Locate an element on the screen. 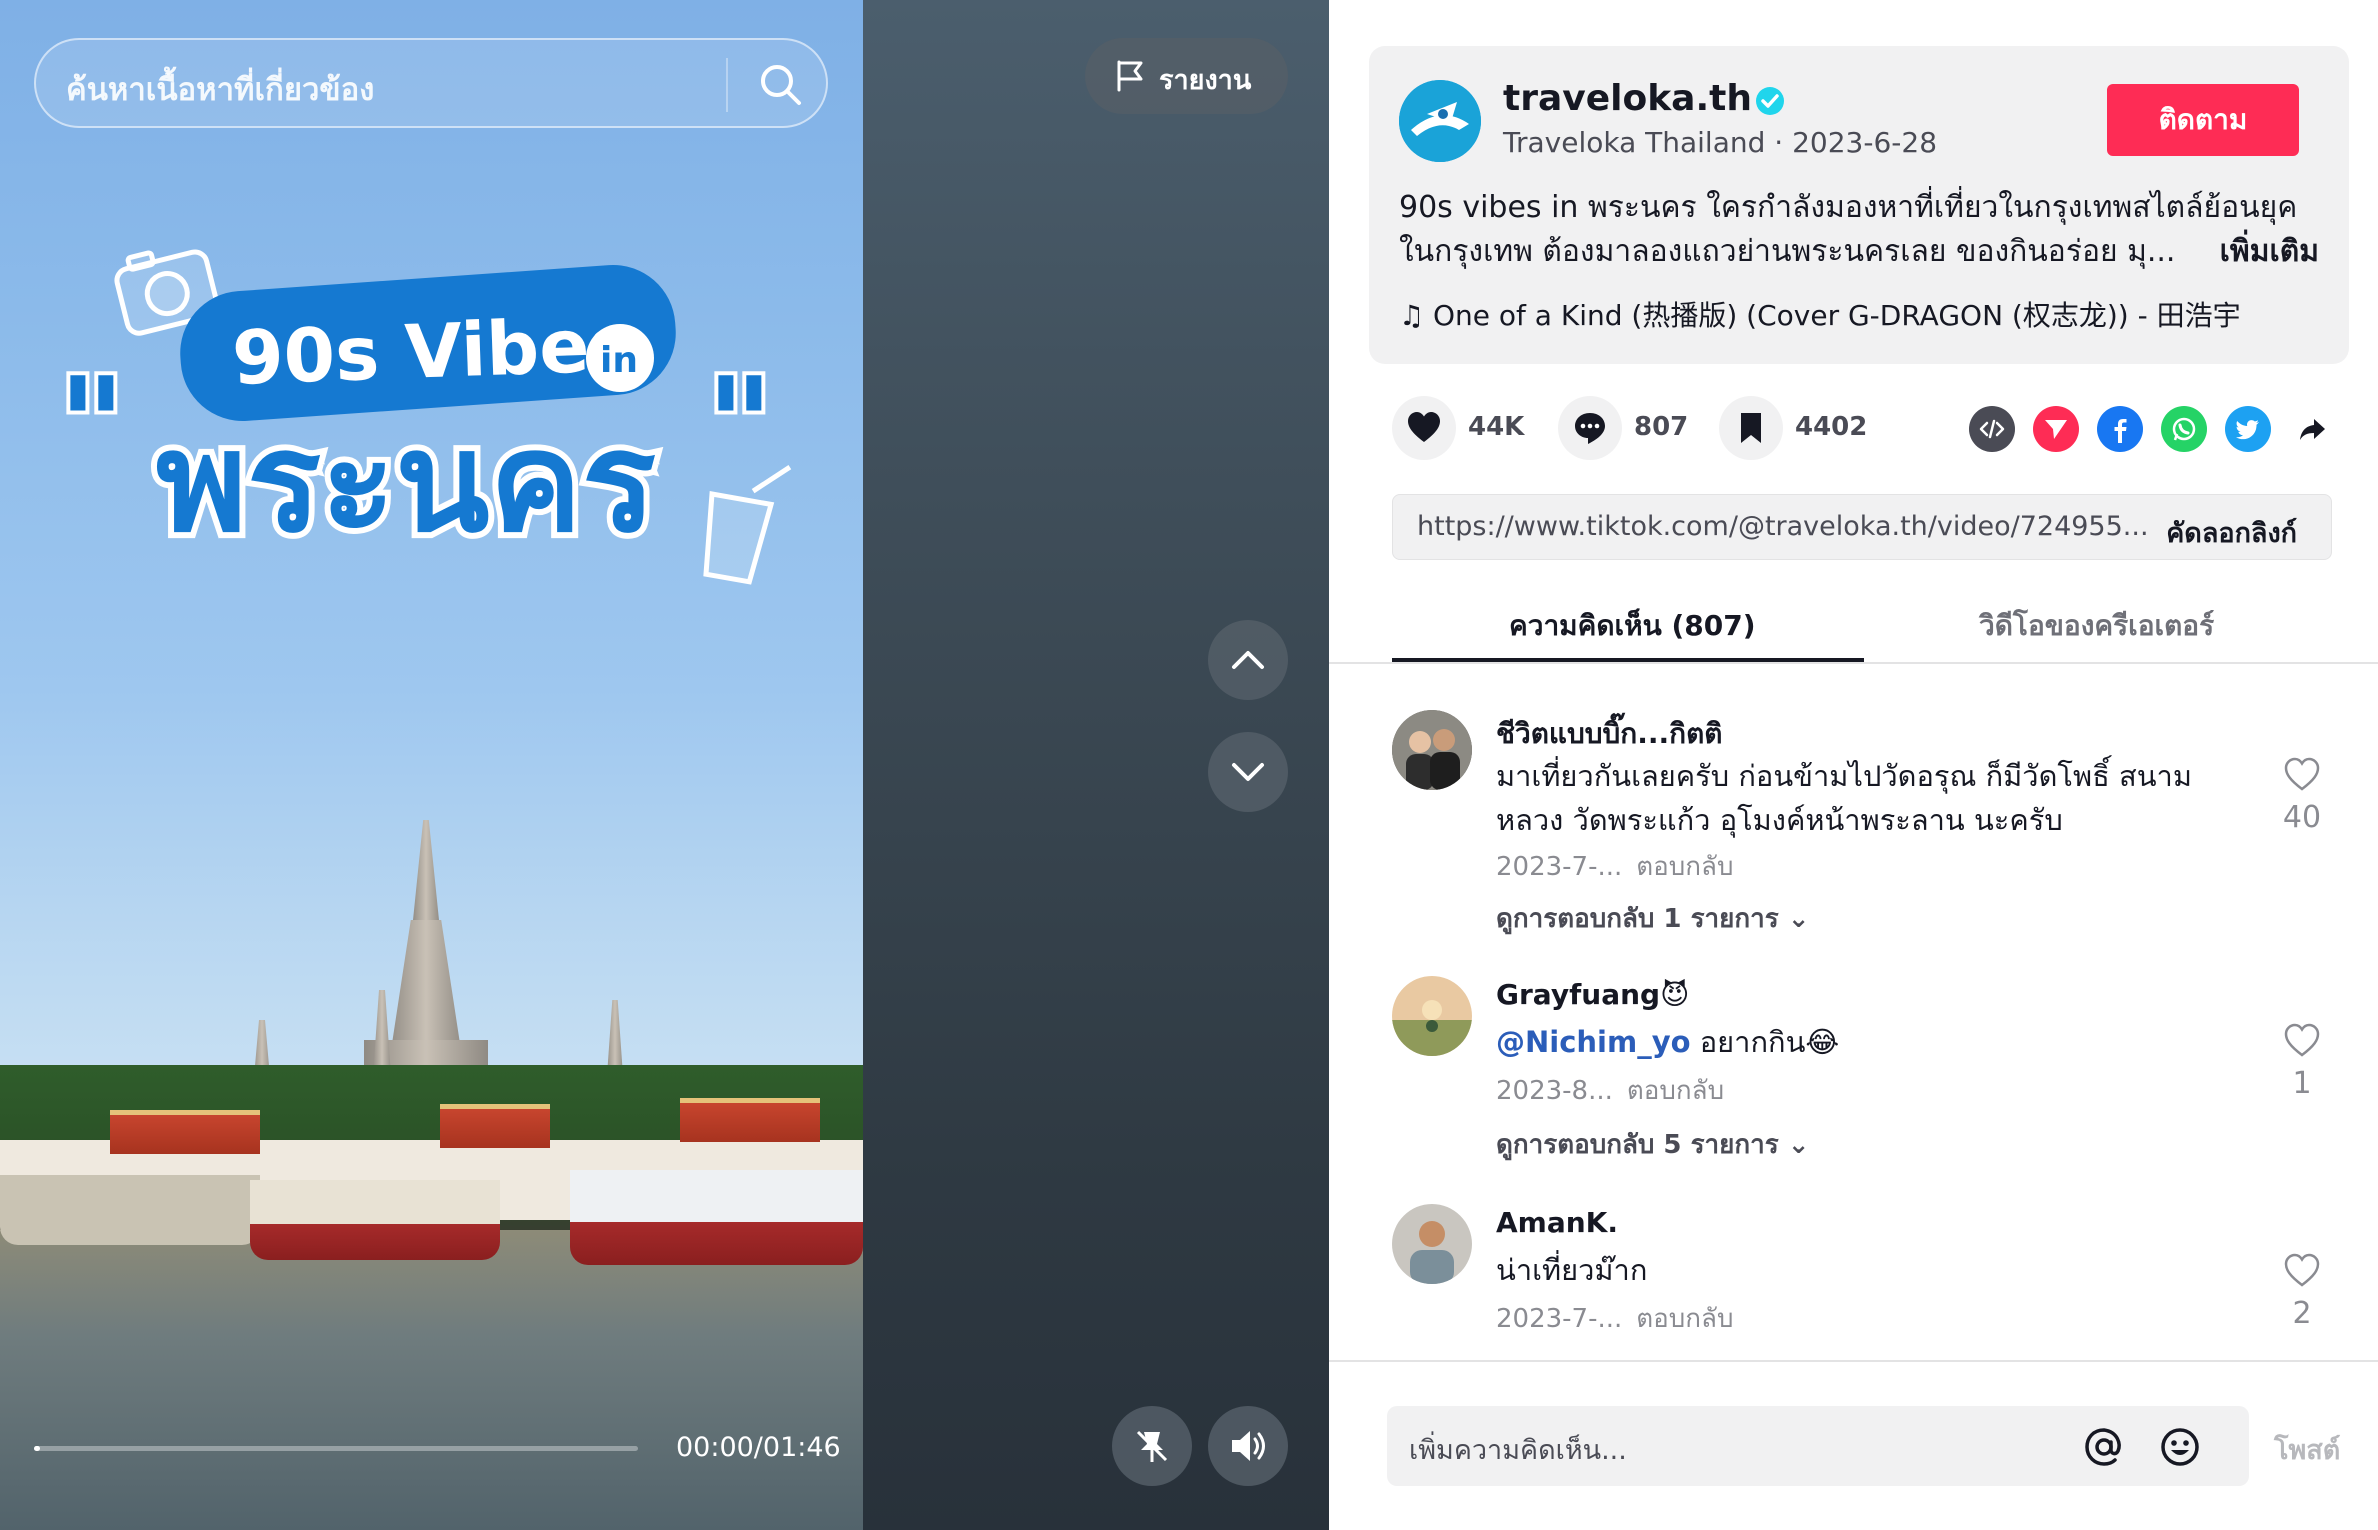  share-twitter-button is located at coordinates (2248, 429).